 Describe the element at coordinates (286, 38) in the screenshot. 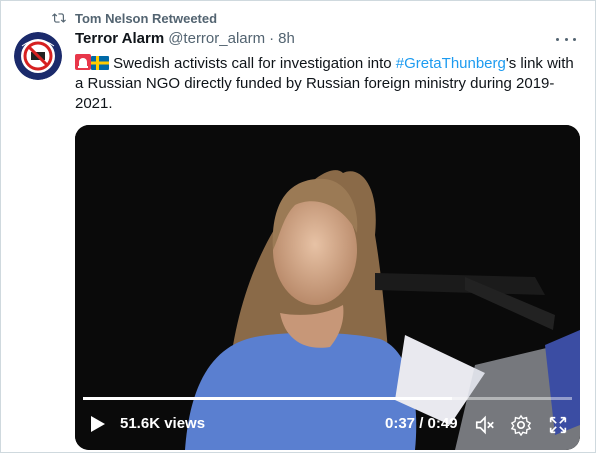

I see `tweet-timestamp: 8h` at that location.